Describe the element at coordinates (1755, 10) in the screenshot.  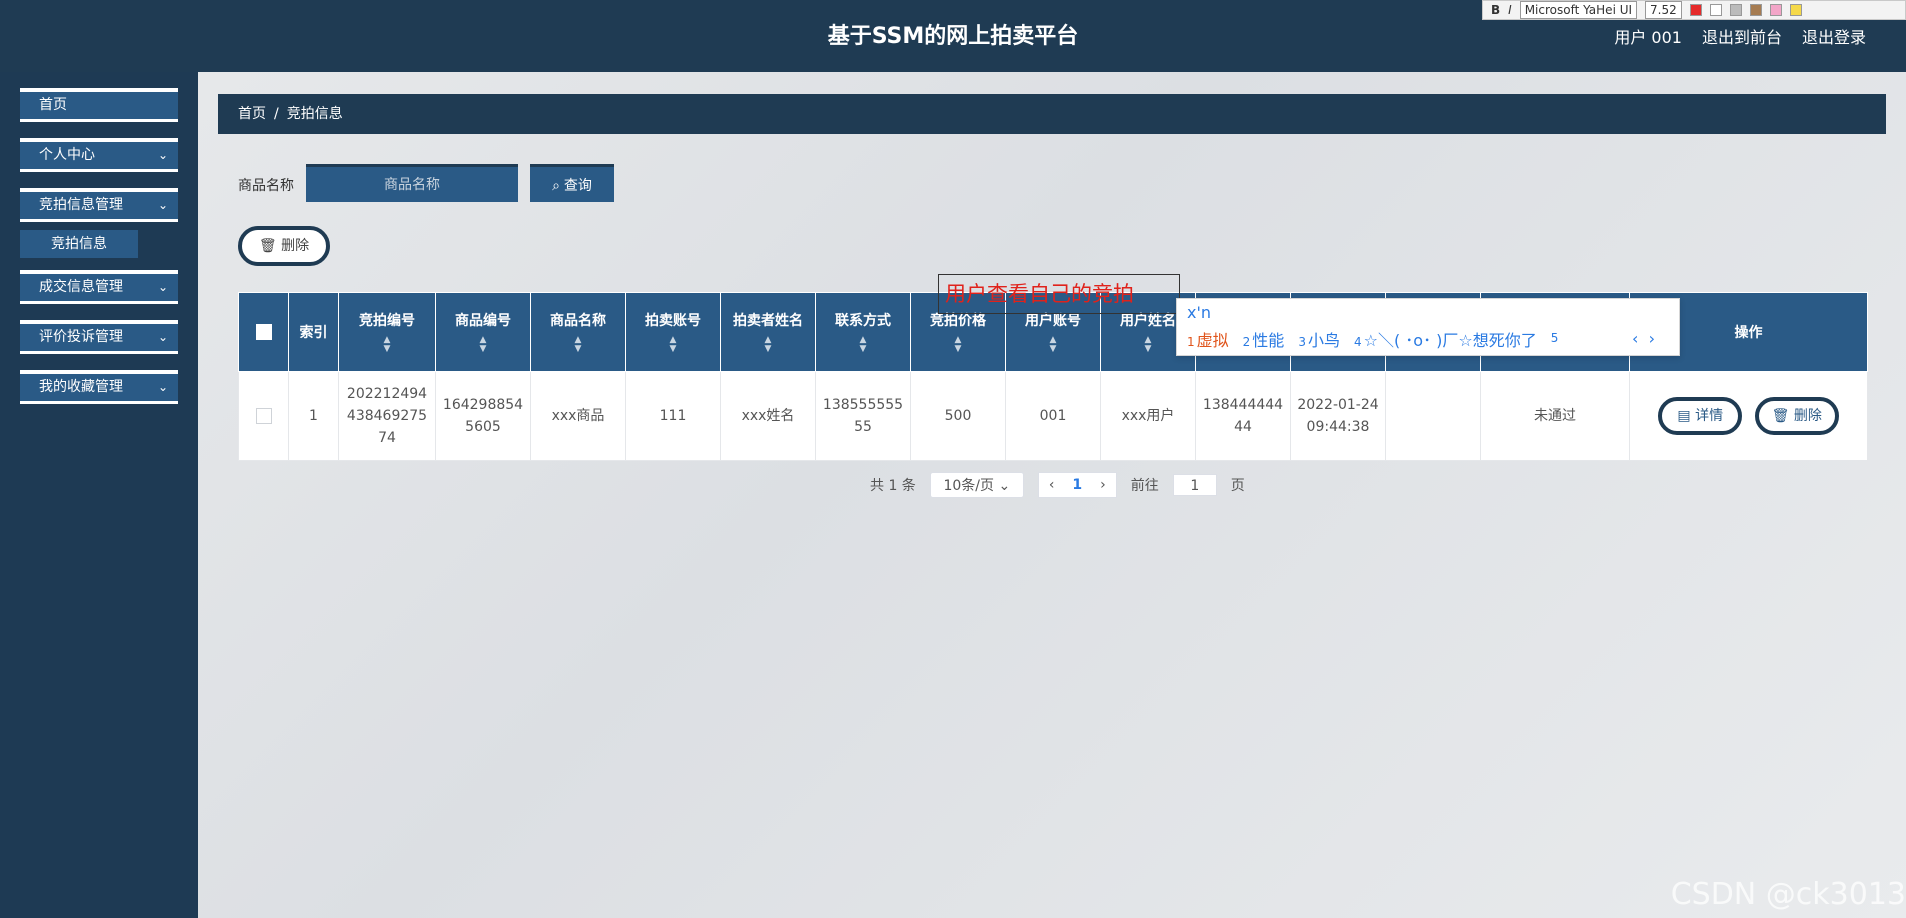
I see `color-swatch-brown` at that location.